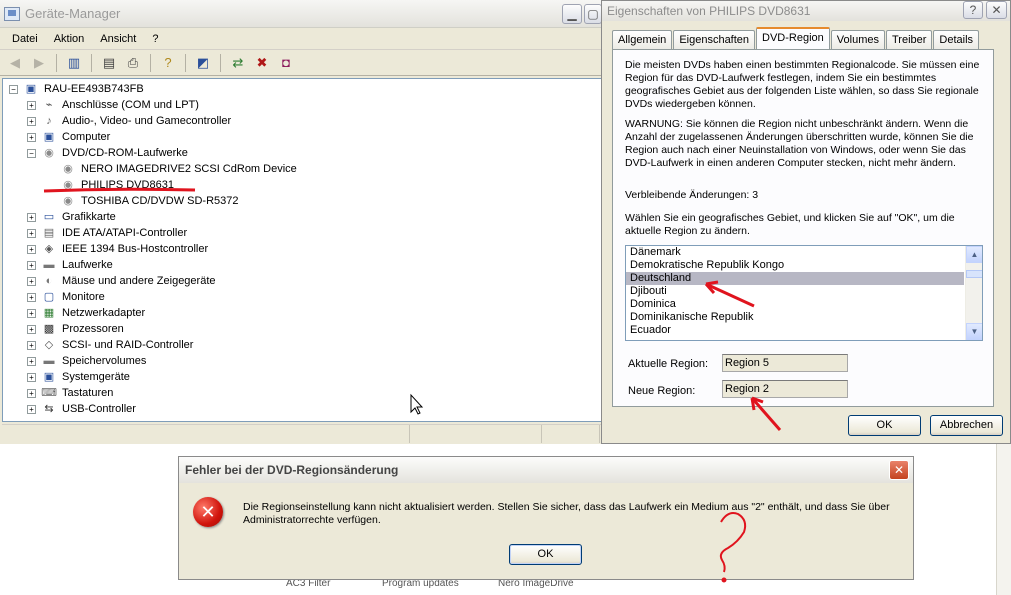 Image resolution: width=1011 pixels, height=595 pixels. Describe the element at coordinates (86, 137) in the screenshot. I see `tree-item-label: Computer` at that location.